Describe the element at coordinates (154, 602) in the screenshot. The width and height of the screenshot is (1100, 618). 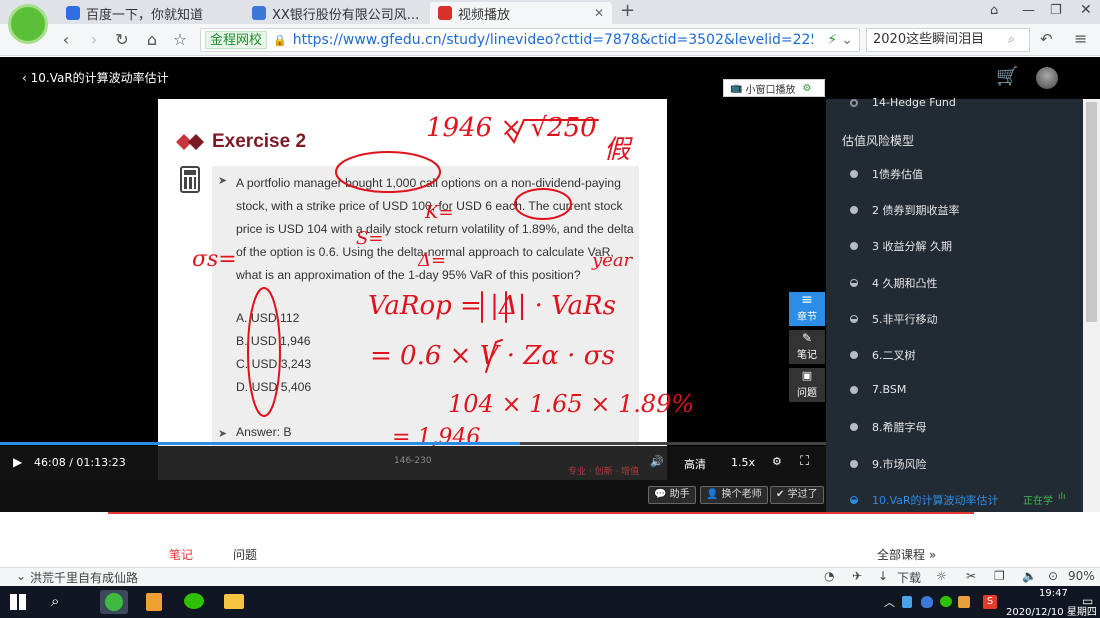
I see `app-taskbar-icon` at that location.